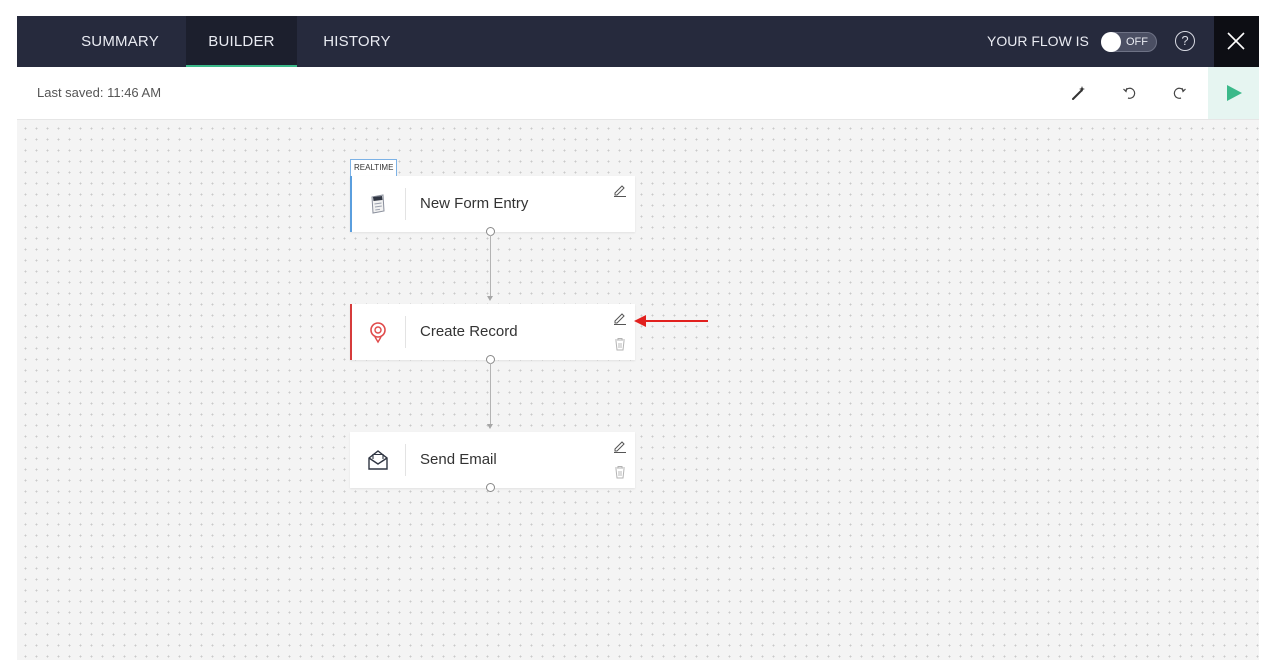  I want to click on annotation-arrow-icon, so click(671, 321).